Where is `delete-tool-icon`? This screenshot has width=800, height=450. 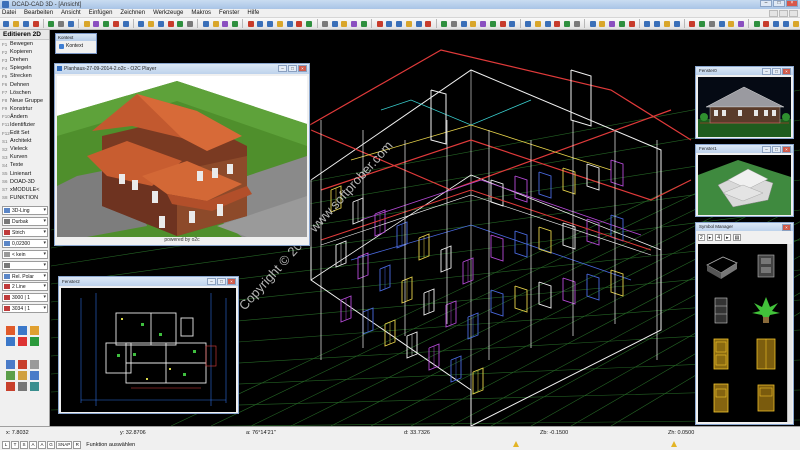
delete-tool-icon is located at coordinates (22, 341).